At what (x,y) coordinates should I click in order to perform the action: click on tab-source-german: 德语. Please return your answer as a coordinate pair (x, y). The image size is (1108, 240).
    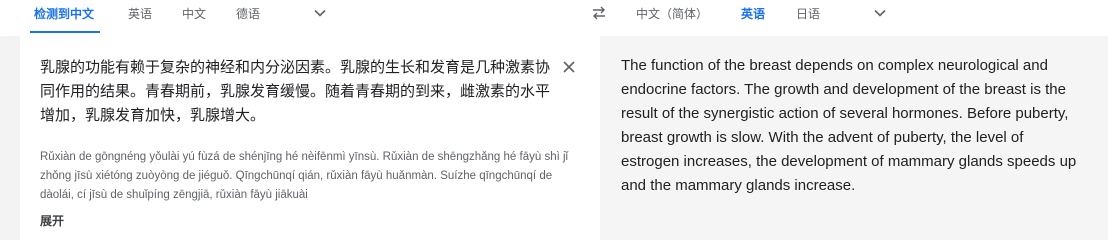
    Looking at the image, I should click on (248, 14).